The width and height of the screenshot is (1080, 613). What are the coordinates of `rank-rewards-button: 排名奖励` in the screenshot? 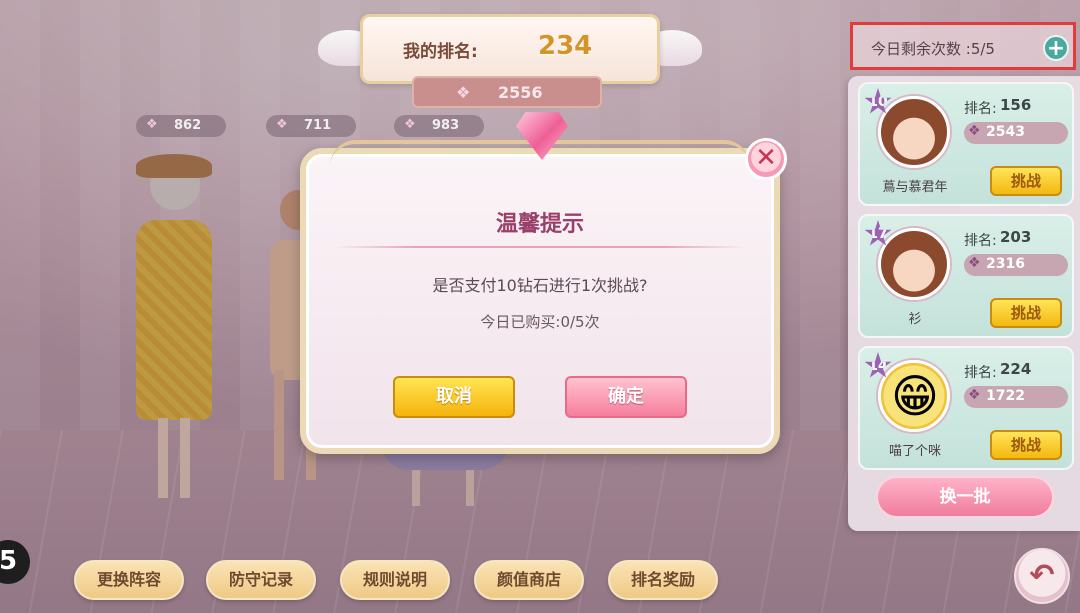 It's located at (663, 580).